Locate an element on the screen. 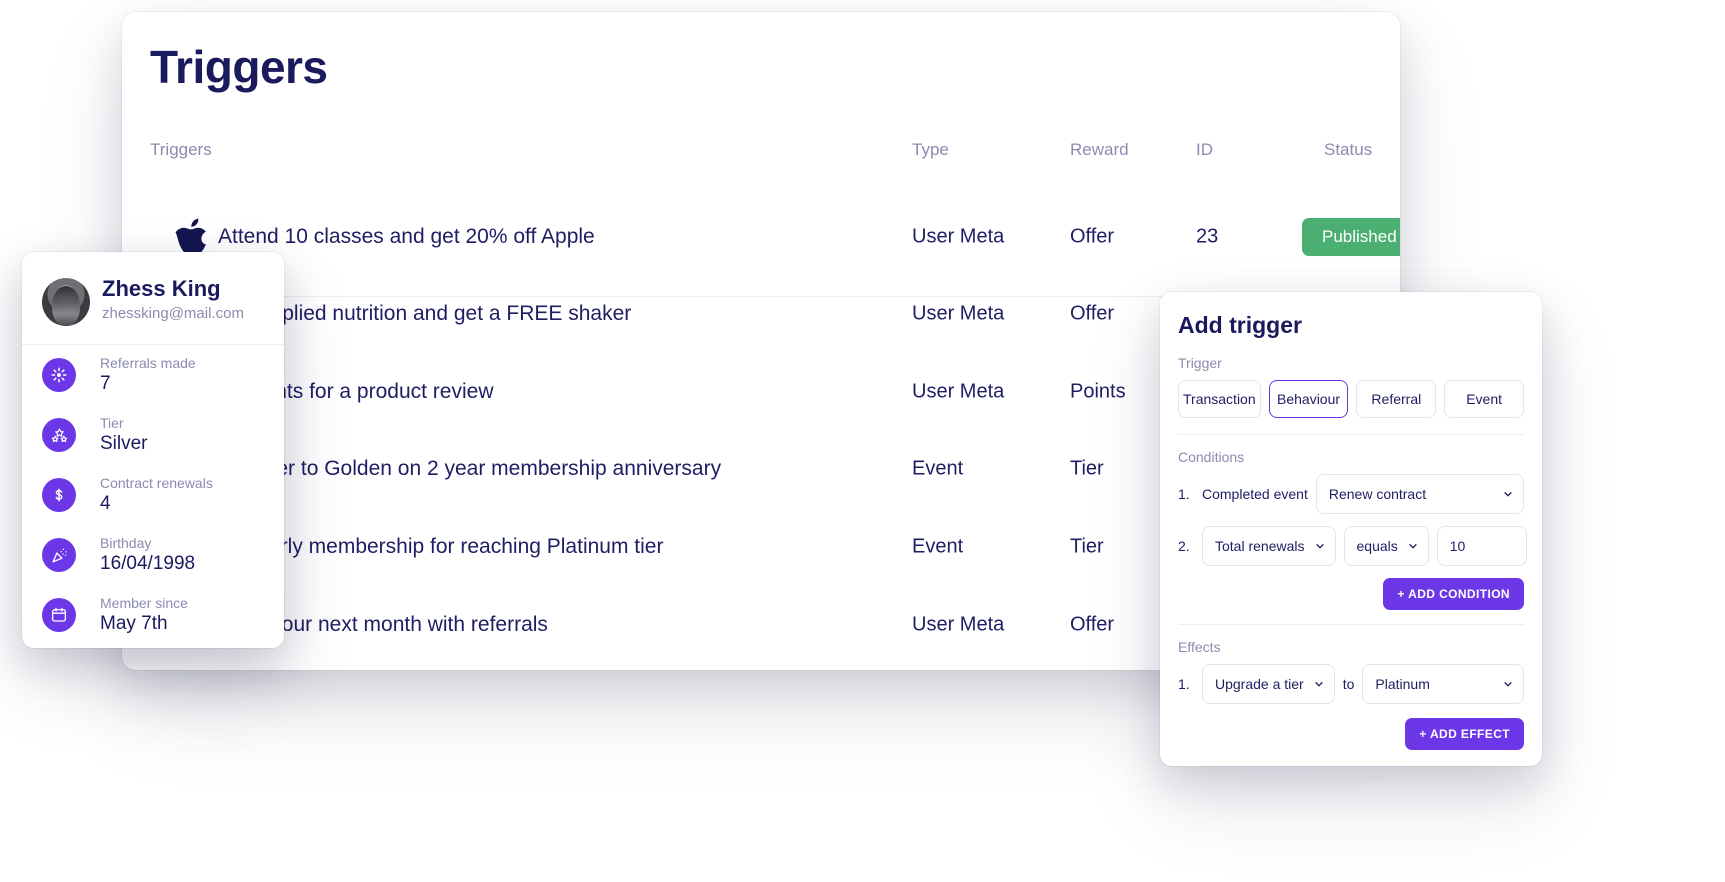 The height and width of the screenshot is (882, 1725). status-badge: Published is located at coordinates (1351, 236).